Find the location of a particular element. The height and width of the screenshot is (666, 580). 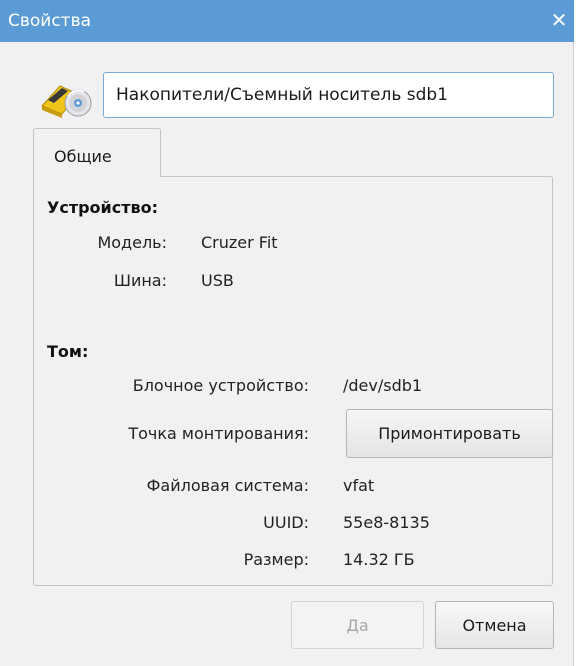

size-label: Размер: is located at coordinates (276, 559).